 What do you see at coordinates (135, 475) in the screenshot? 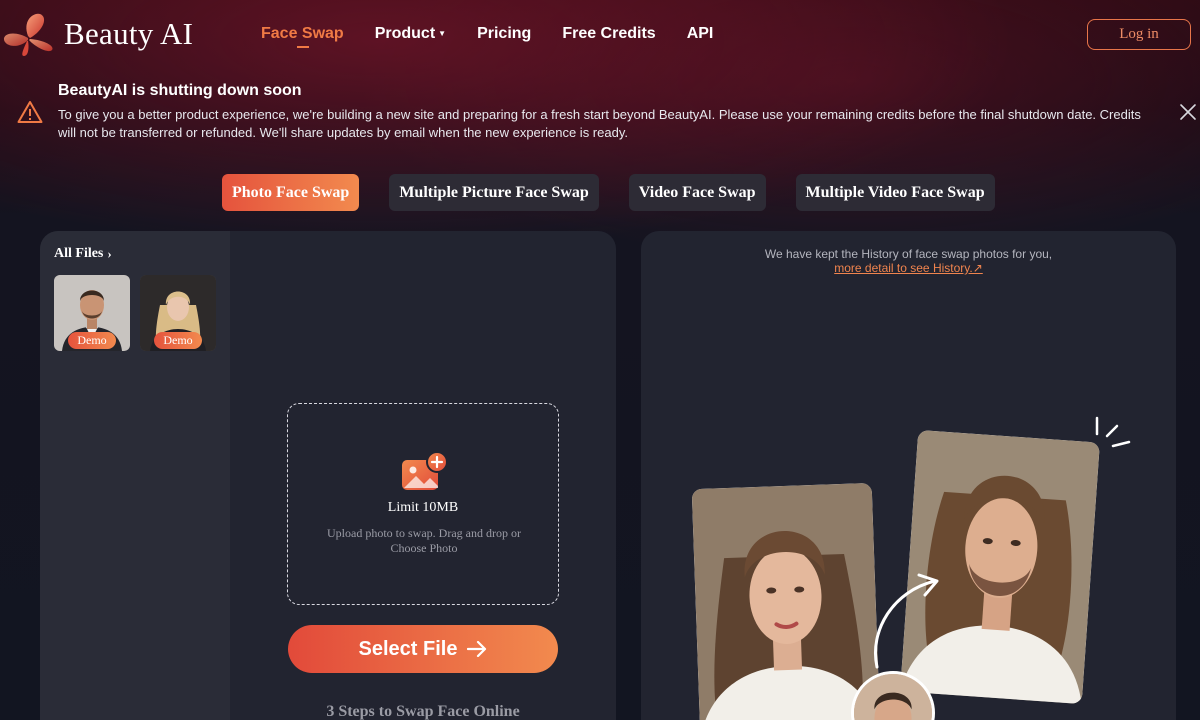
I see `files-sidebar: All Files › Demo Demo` at bounding box center [135, 475].